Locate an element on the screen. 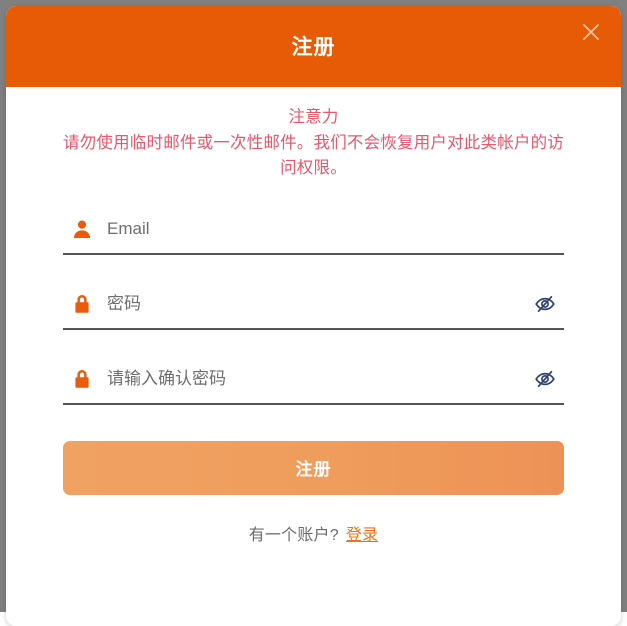 The width and height of the screenshot is (627, 626). confirm-password-field-row is located at coordinates (313, 380).